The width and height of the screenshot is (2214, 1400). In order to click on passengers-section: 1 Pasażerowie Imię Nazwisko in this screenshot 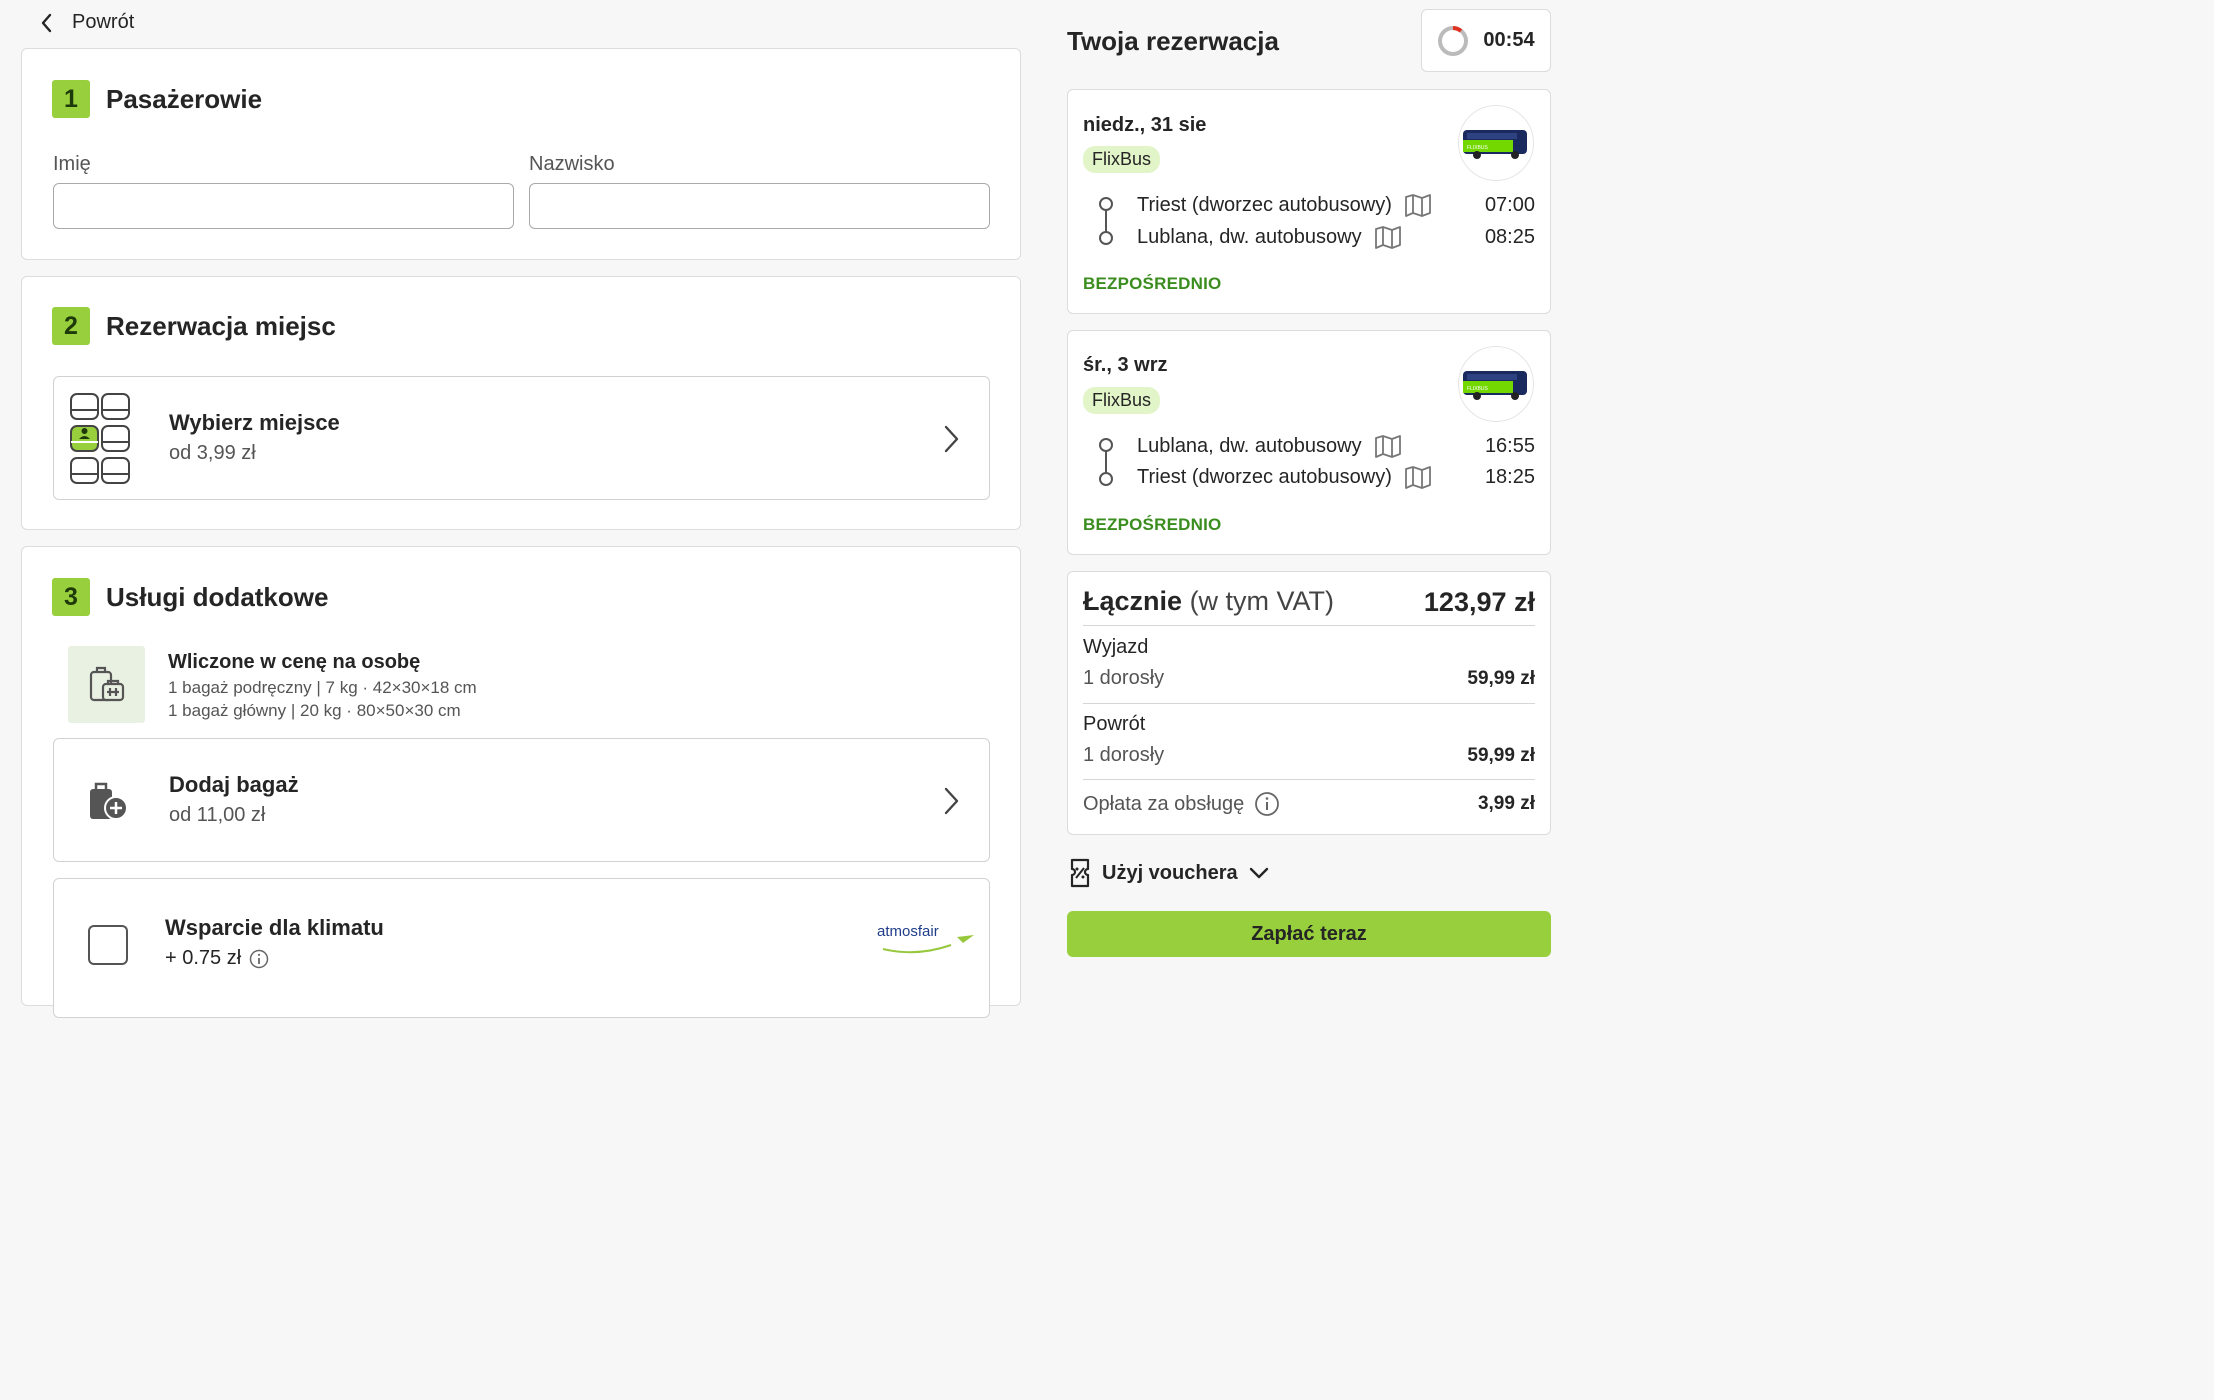, I will do `click(521, 154)`.